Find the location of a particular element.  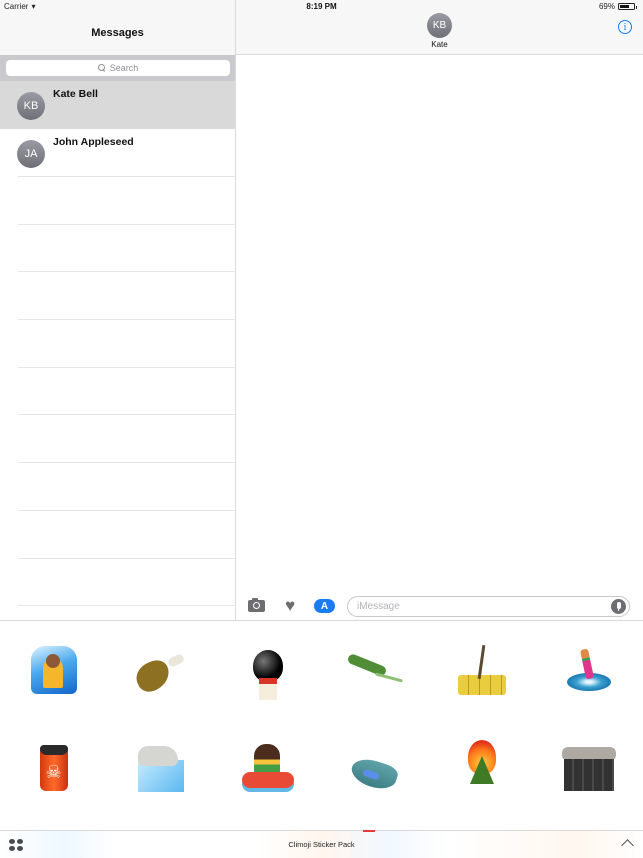

sticker-dead-tree-dry-soil is located at coordinates (481, 670).